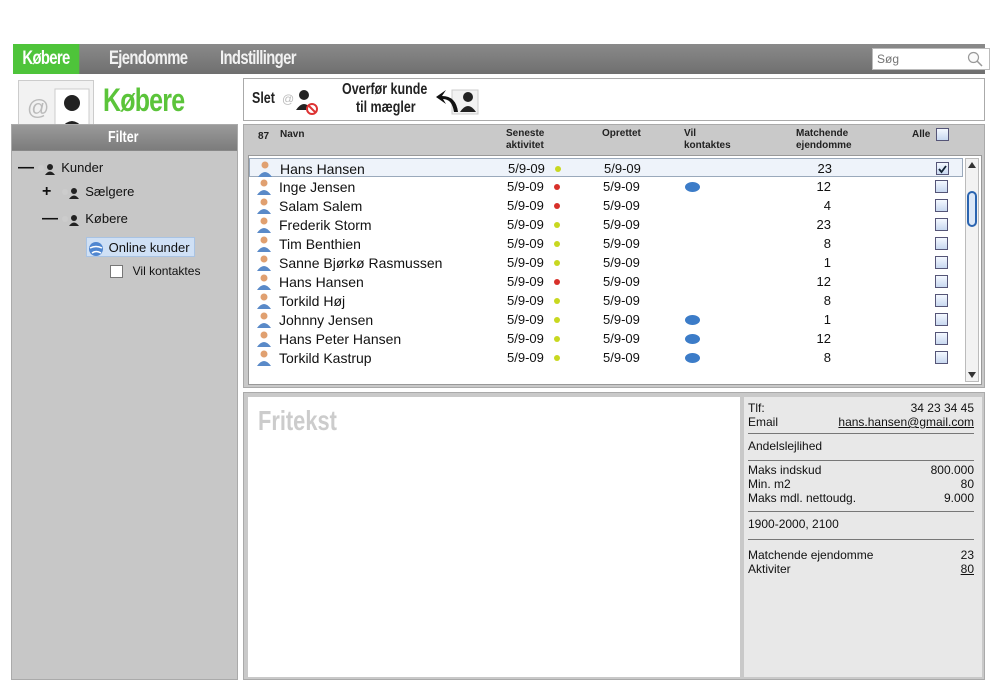 This screenshot has height=700, width=1000. What do you see at coordinates (707, 140) in the screenshot?
I see `header-contact: Vil kontaktes` at bounding box center [707, 140].